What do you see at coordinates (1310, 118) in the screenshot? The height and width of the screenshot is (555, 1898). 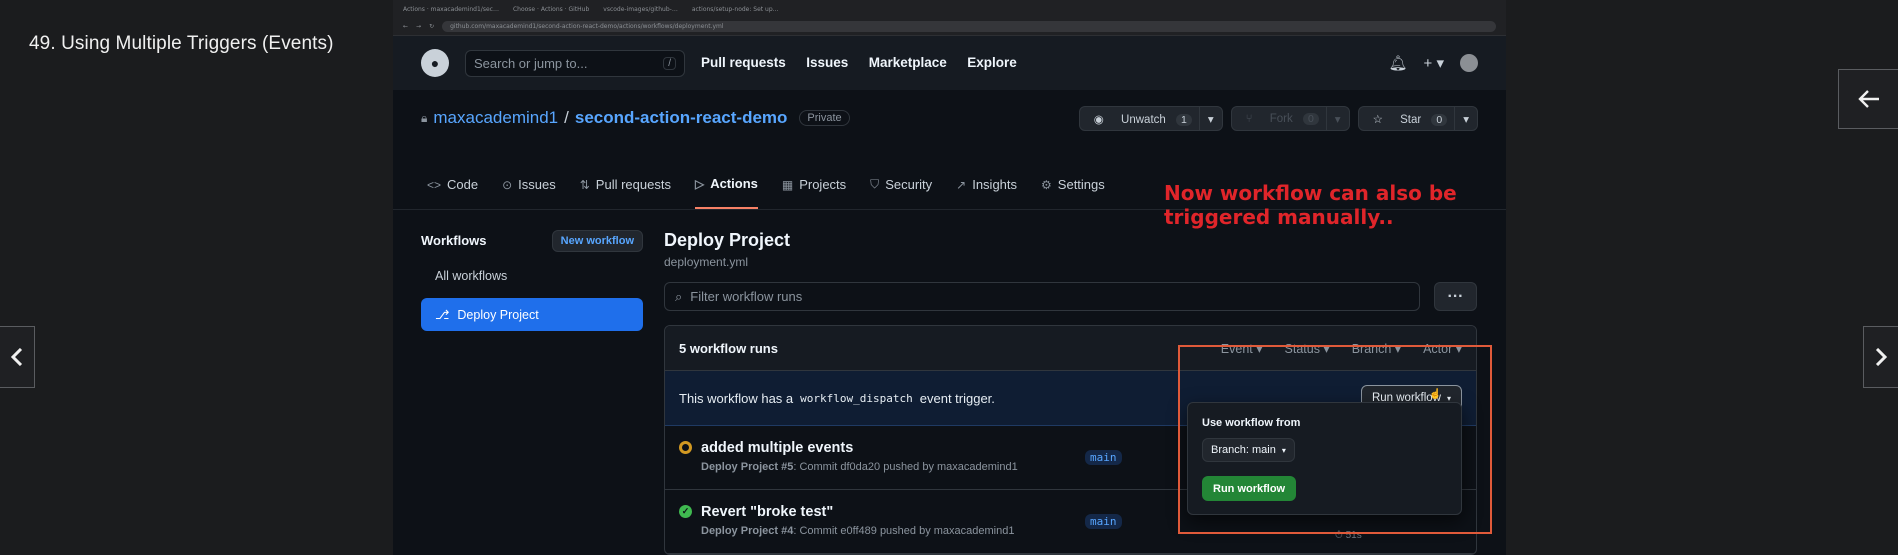 I see `fork-count: 0` at bounding box center [1310, 118].